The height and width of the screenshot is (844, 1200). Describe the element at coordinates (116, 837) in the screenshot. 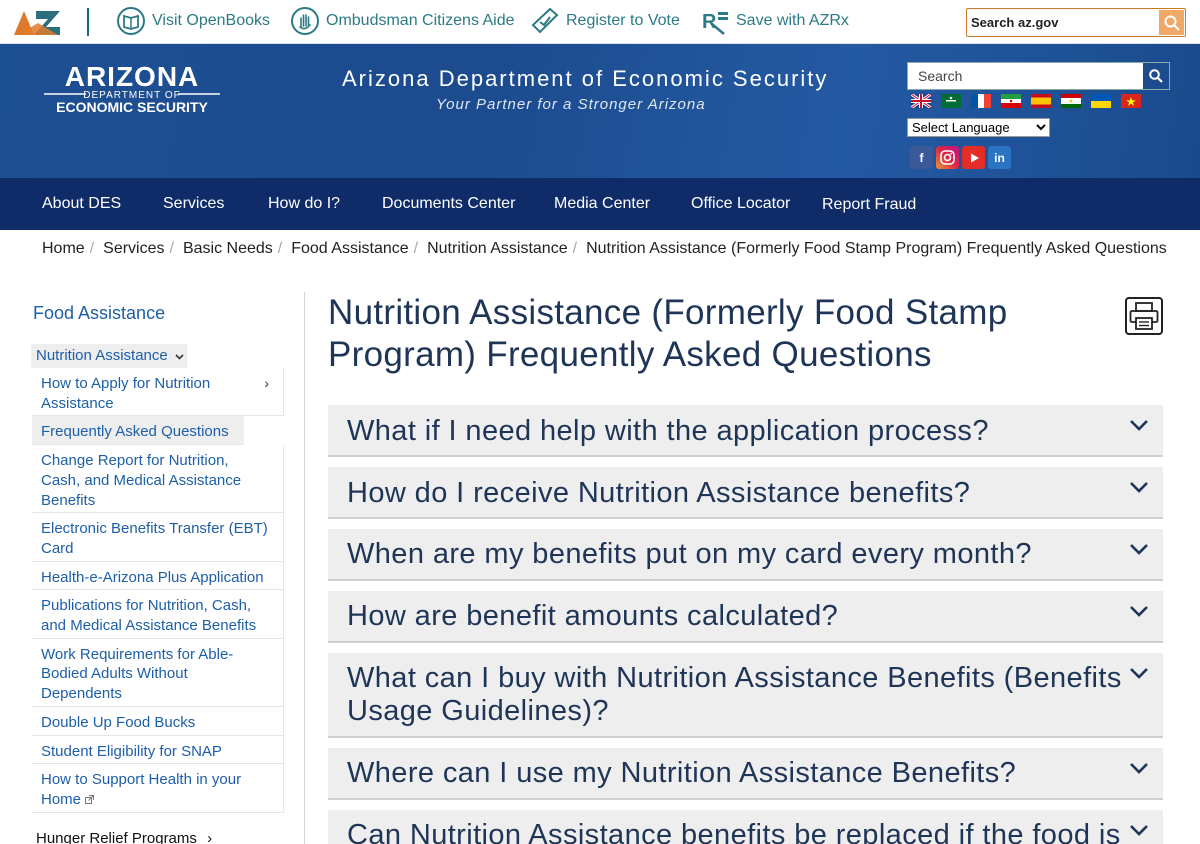

I see `sidebar-item-label: Hunger Relief Programs` at that location.